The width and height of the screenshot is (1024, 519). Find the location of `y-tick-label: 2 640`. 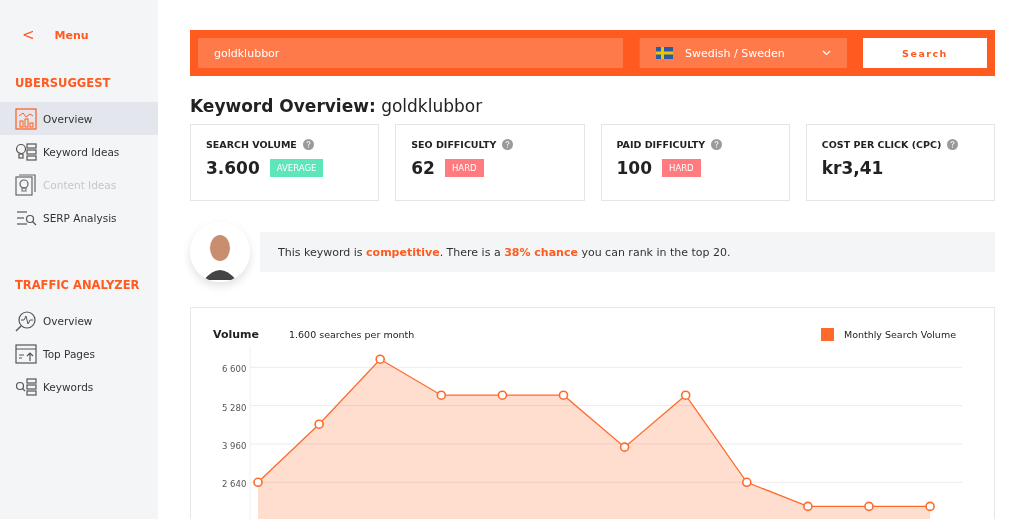

y-tick-label: 2 640 is located at coordinates (234, 484).